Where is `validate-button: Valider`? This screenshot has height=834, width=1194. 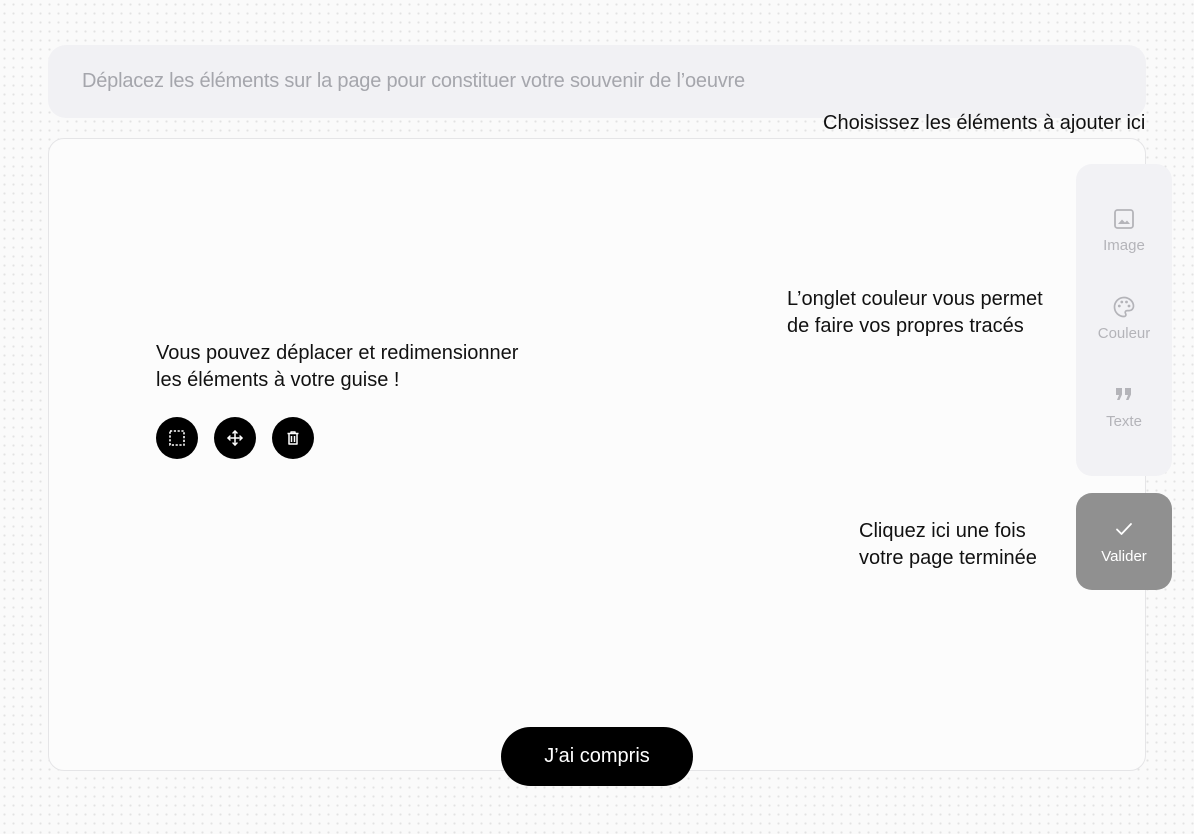 validate-button: Valider is located at coordinates (1124, 541).